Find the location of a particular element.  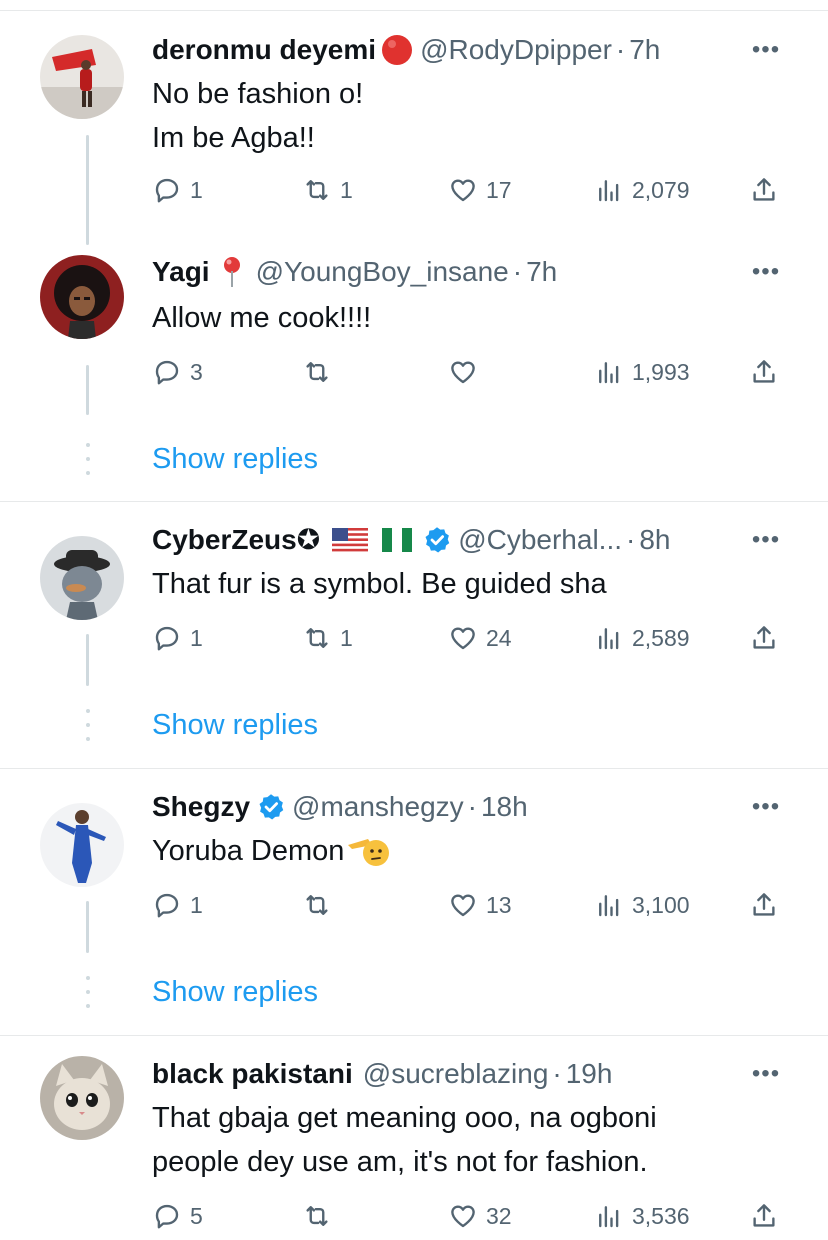

views-button: 1,993 is located at coordinates (642, 372).